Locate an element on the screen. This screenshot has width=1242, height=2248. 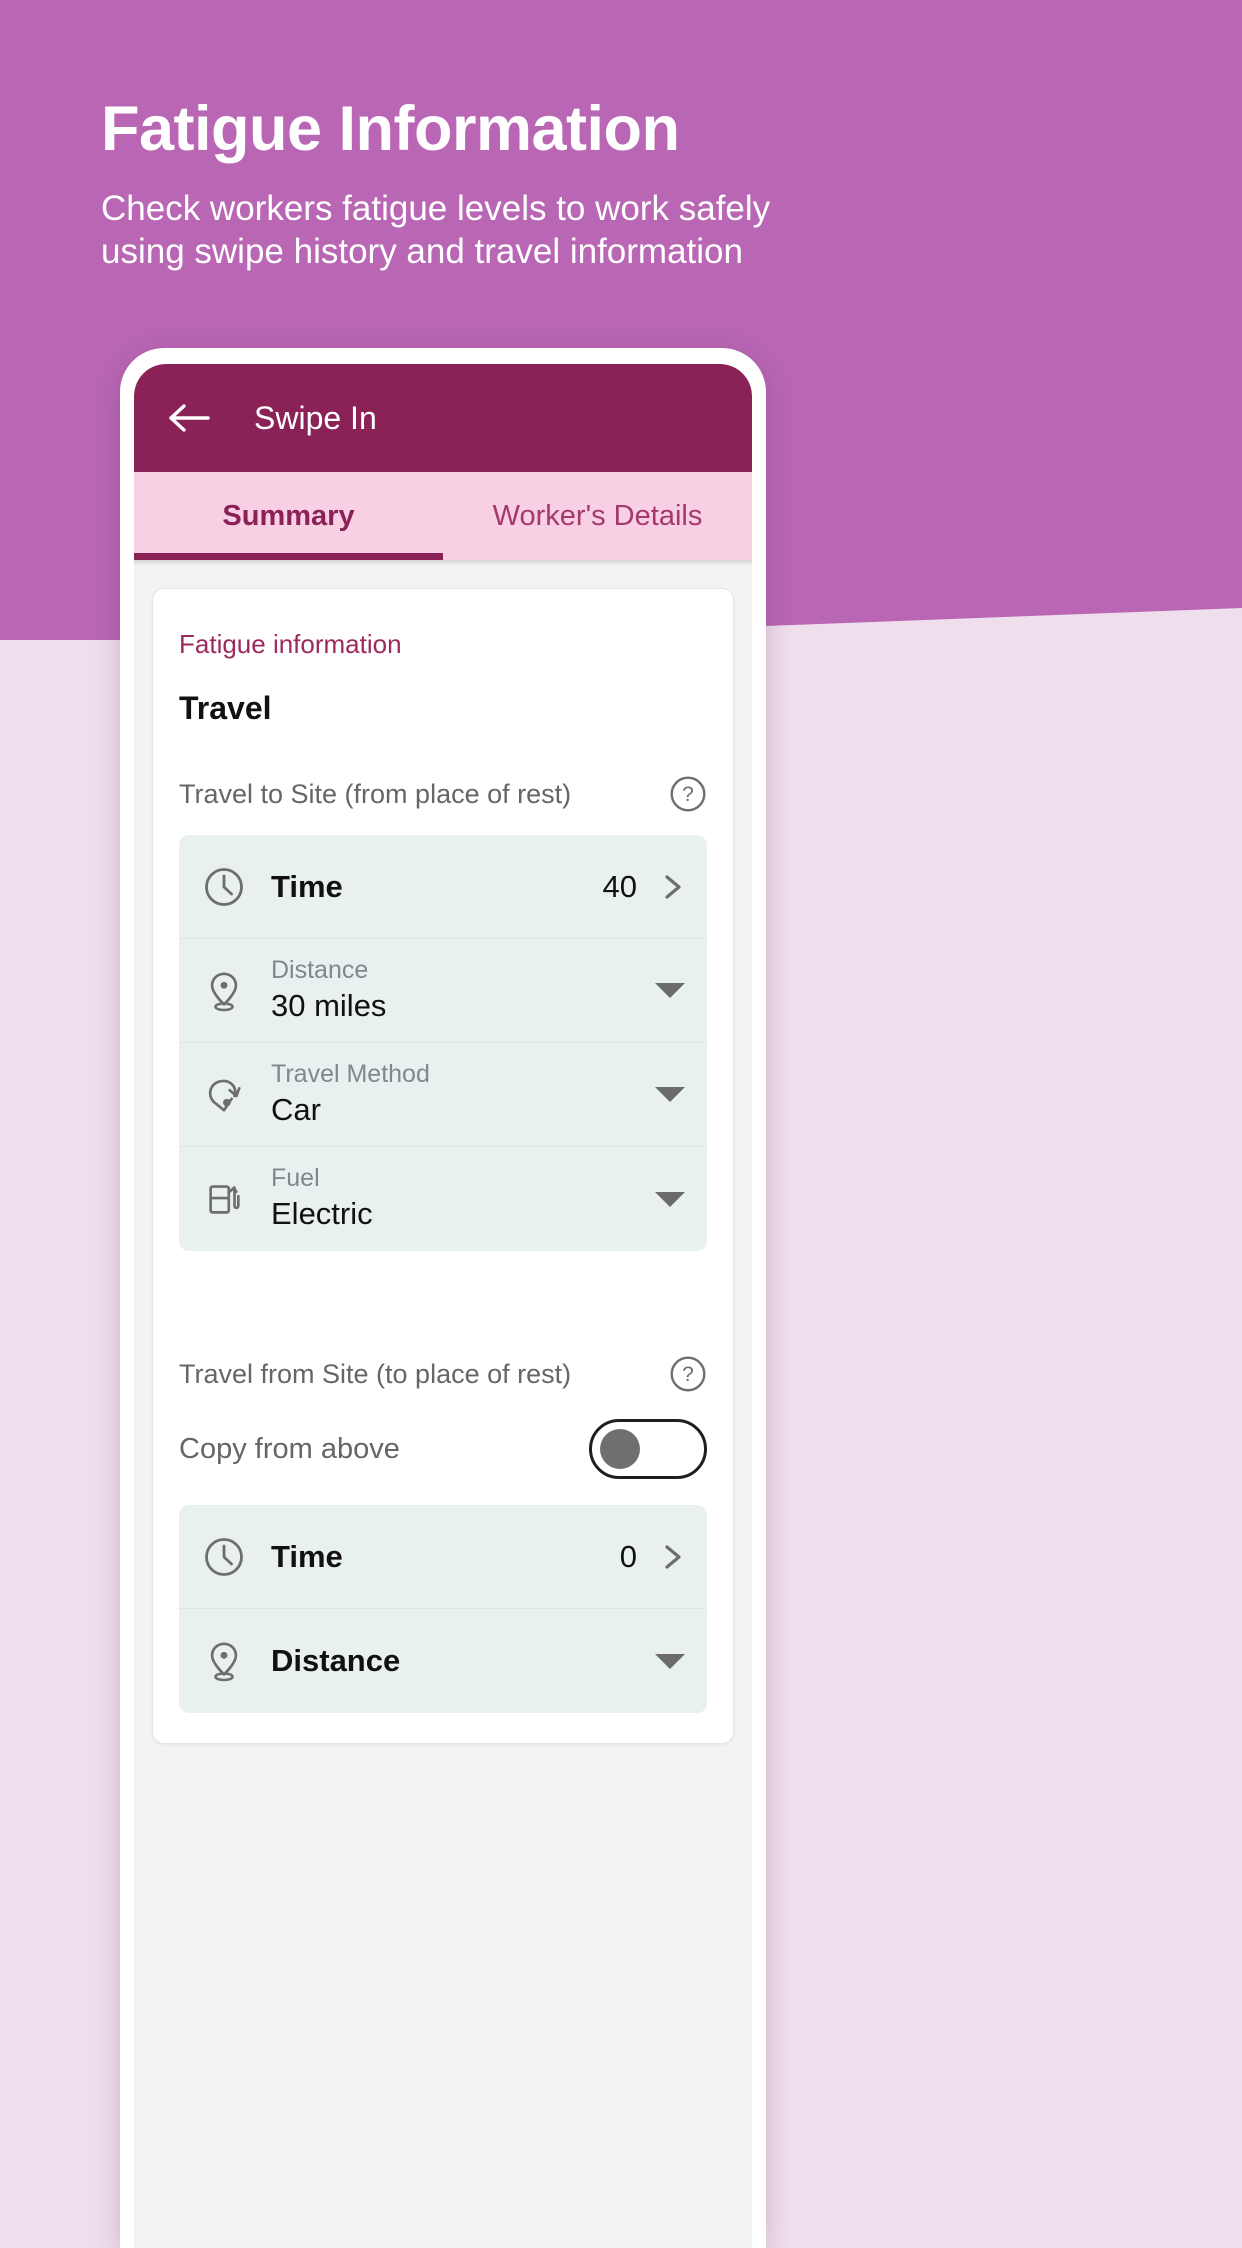
section-header-from-site: Travel from Site (to place of rest) ? is located at coordinates (443, 1374).